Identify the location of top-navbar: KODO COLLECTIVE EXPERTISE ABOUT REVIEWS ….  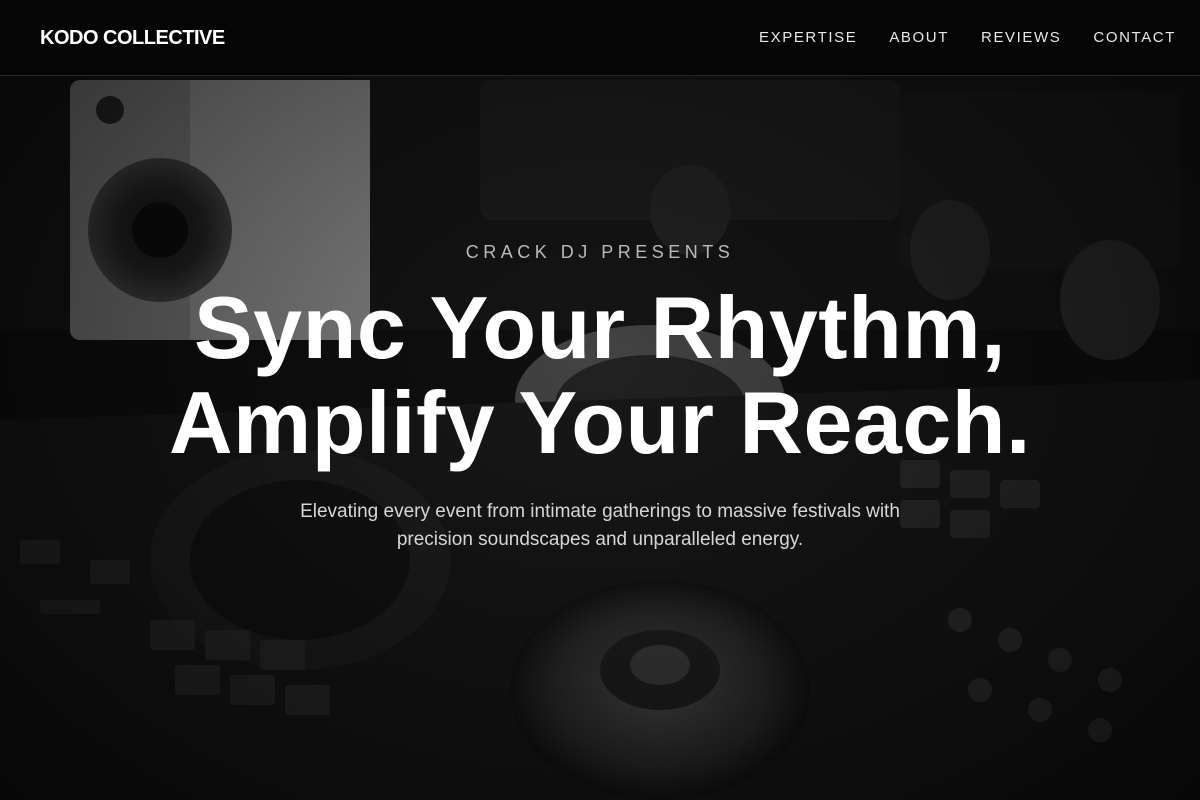
(600, 38).